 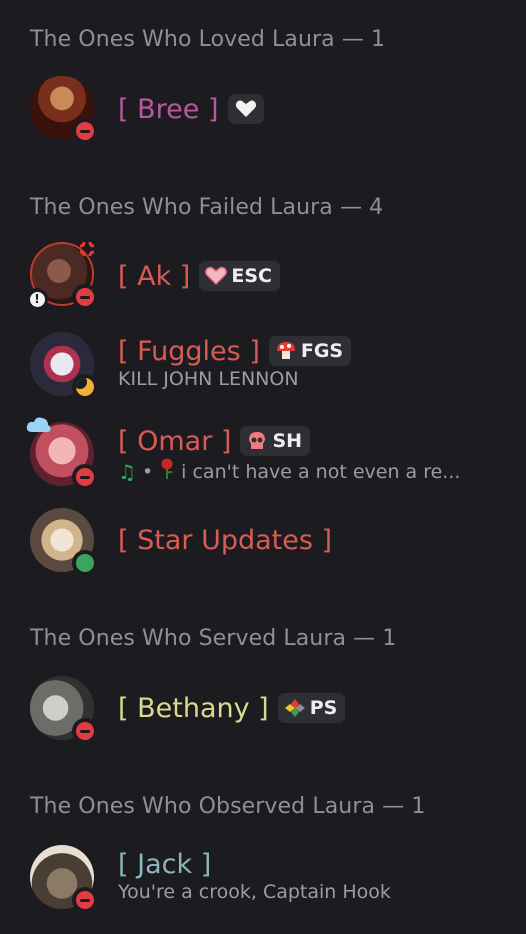 What do you see at coordinates (39, 426) in the screenshot?
I see `cloud-icon` at bounding box center [39, 426].